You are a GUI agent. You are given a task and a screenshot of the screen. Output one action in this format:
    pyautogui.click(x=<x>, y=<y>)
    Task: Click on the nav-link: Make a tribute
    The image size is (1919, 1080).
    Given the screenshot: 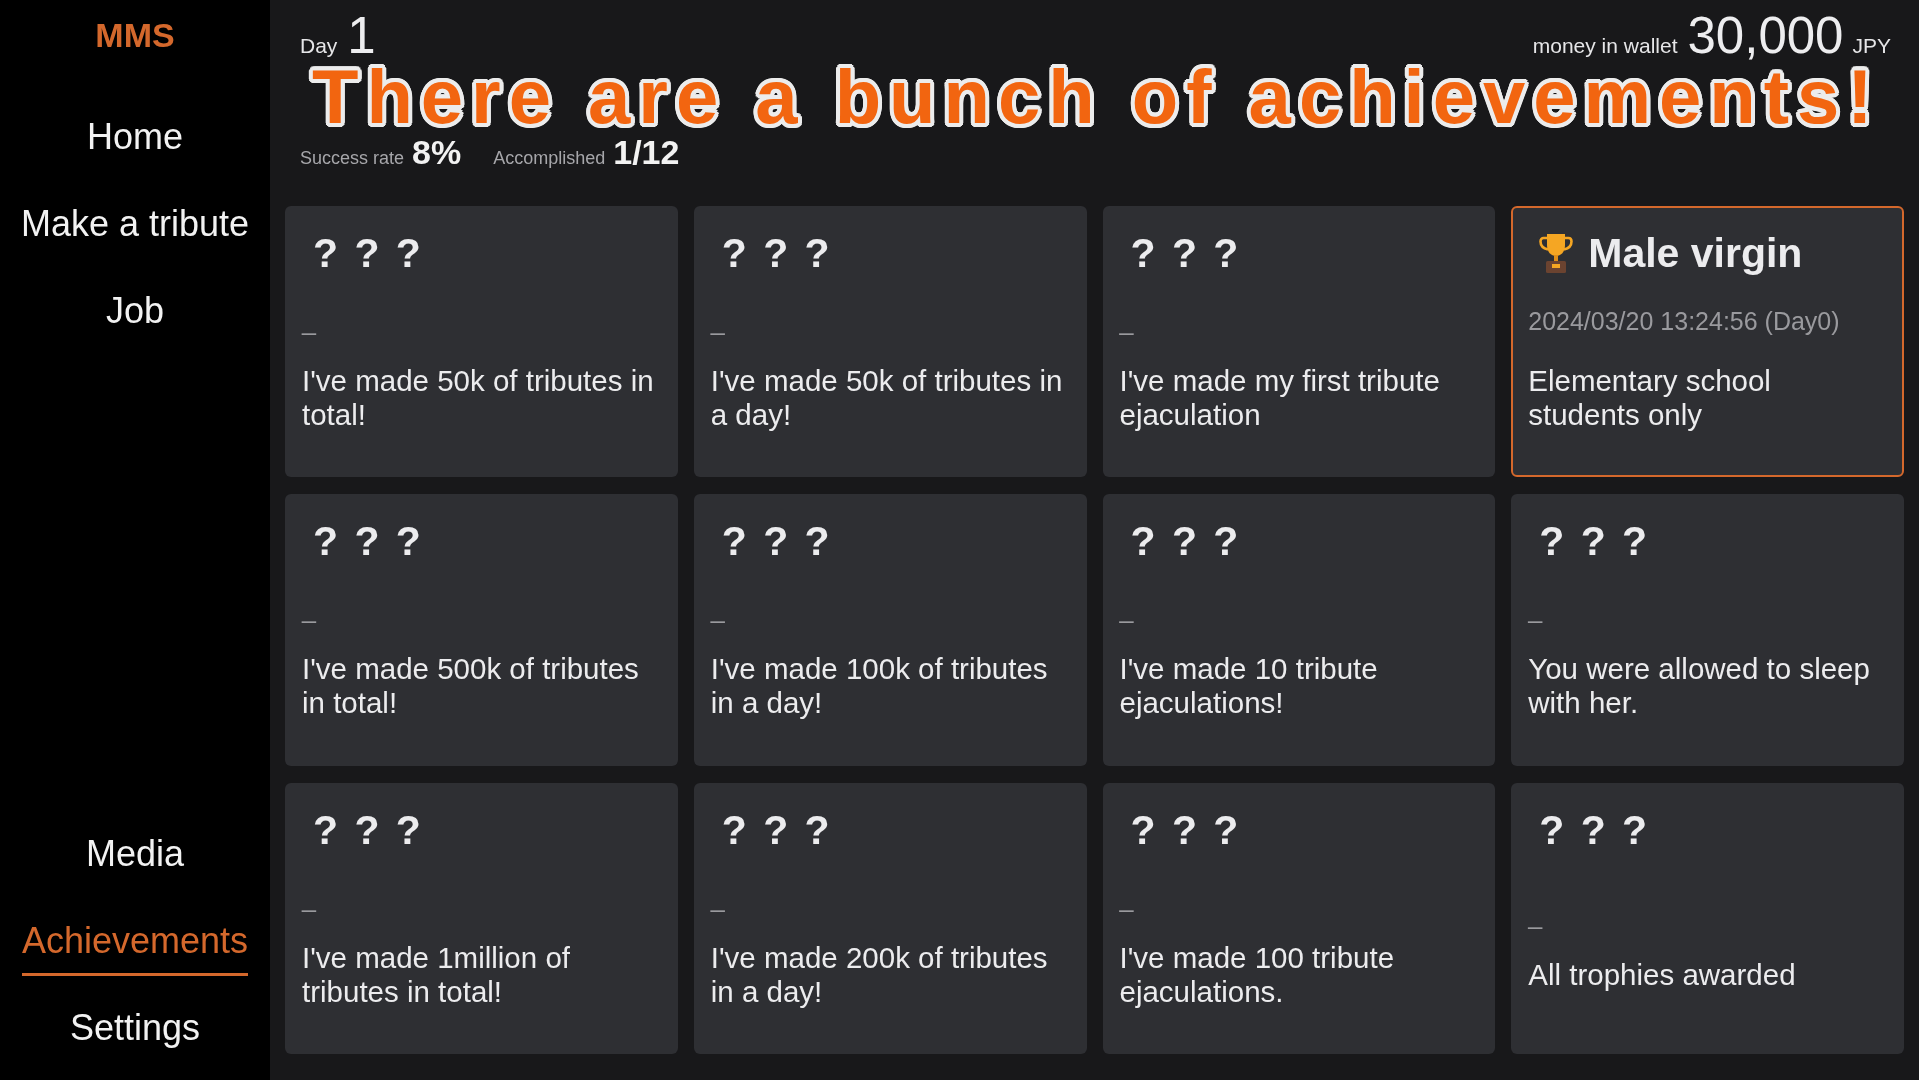 What is the action you would take?
    pyautogui.click(x=135, y=230)
    